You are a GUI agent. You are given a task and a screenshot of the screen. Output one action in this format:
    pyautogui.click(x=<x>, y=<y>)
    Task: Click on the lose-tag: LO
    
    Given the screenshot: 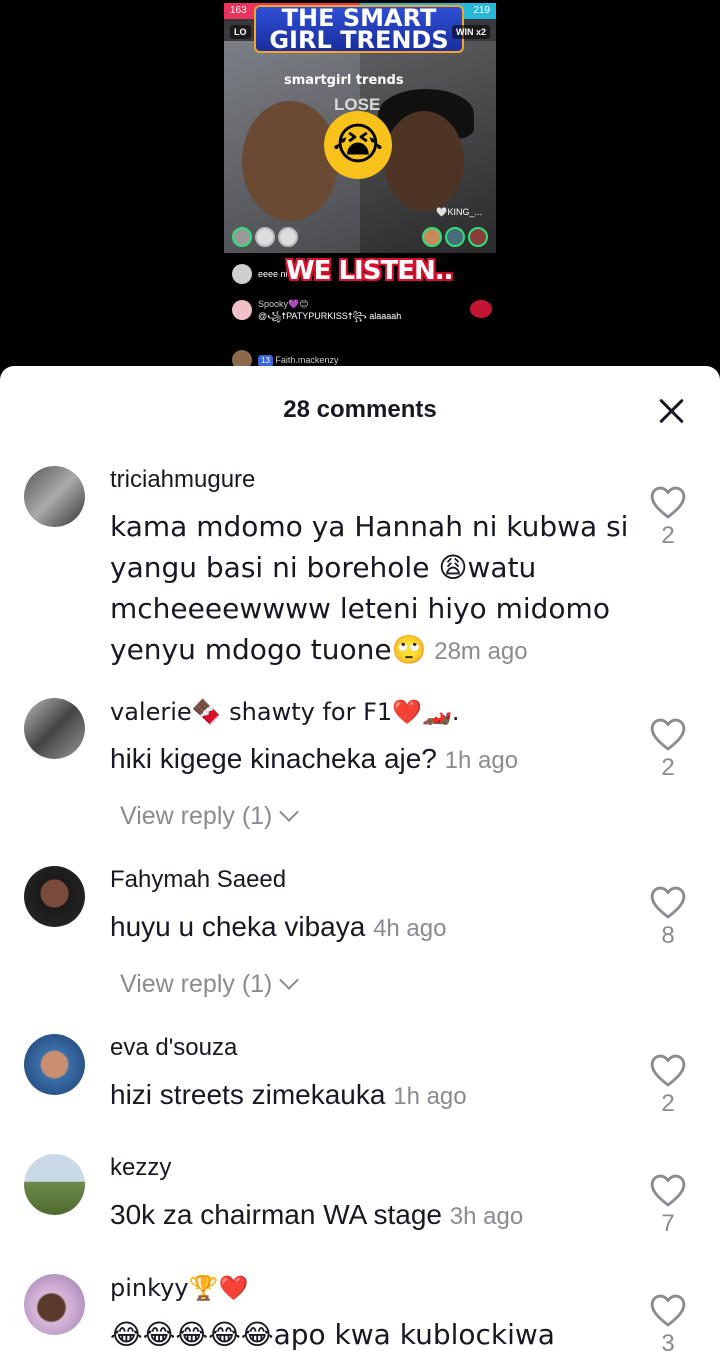 What is the action you would take?
    pyautogui.click(x=240, y=32)
    